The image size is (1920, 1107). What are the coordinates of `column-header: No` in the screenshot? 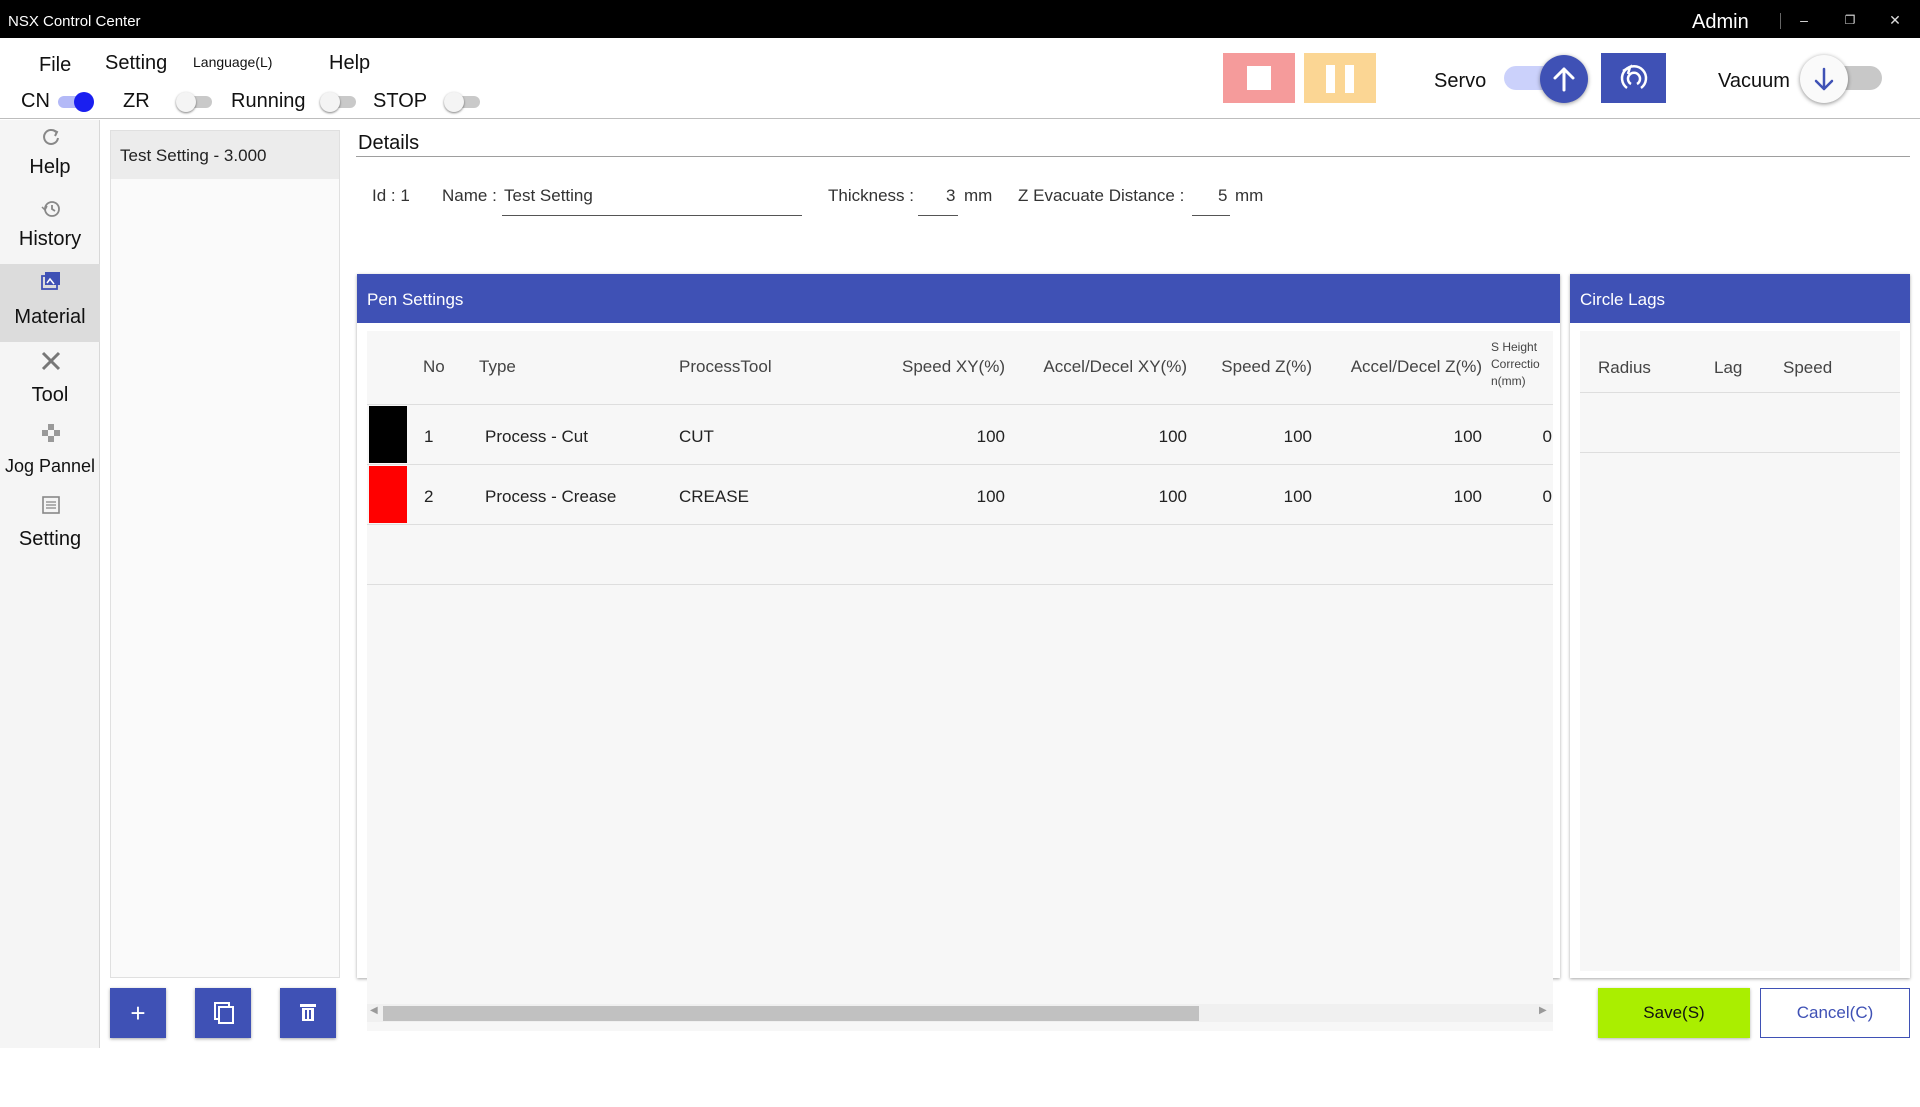 It's located at (434, 366).